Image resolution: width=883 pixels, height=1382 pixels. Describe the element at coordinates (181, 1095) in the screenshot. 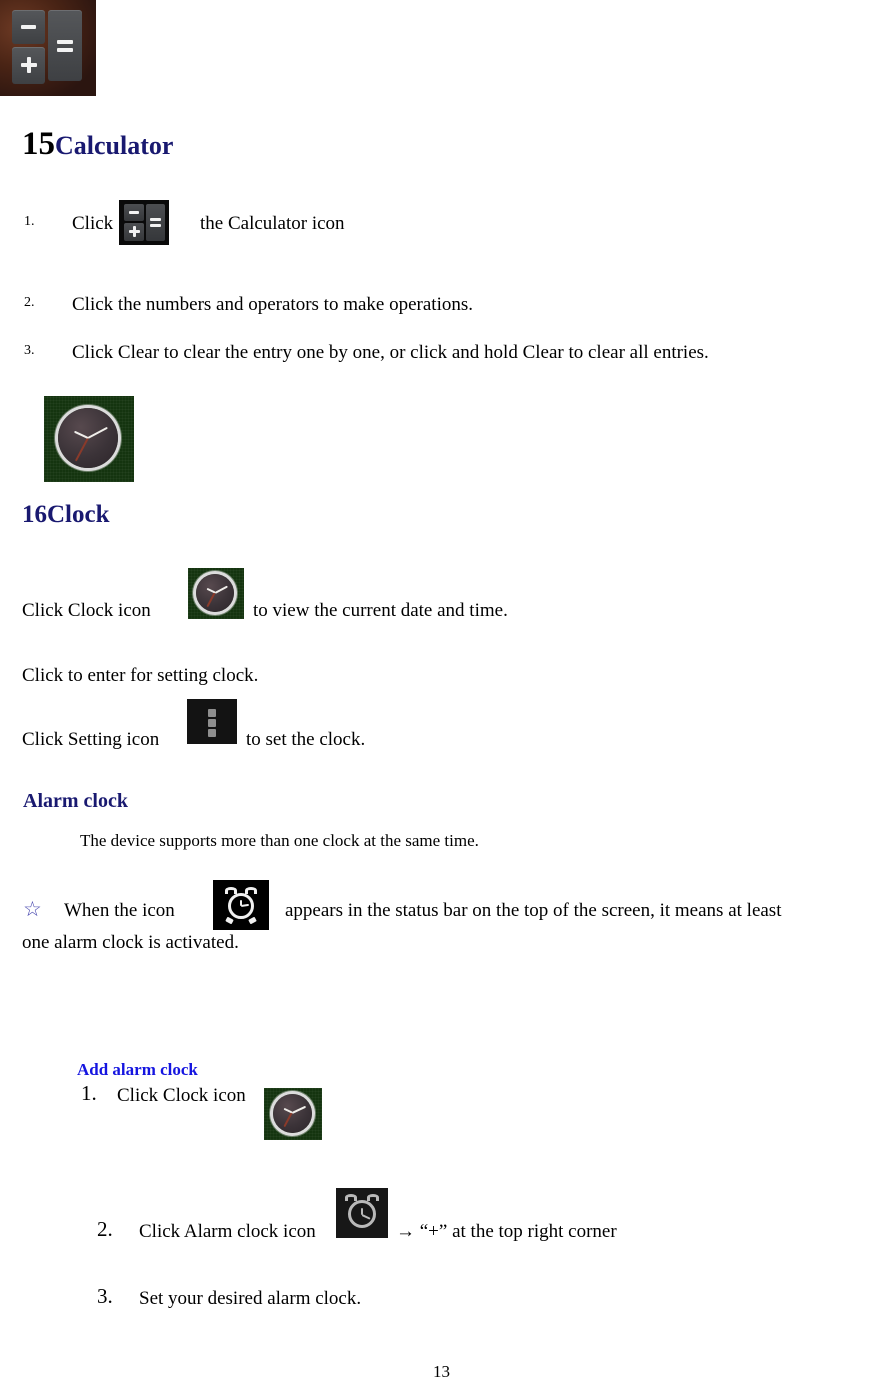

I see `add-alarm-step-1-text: Click Clock icon` at that location.